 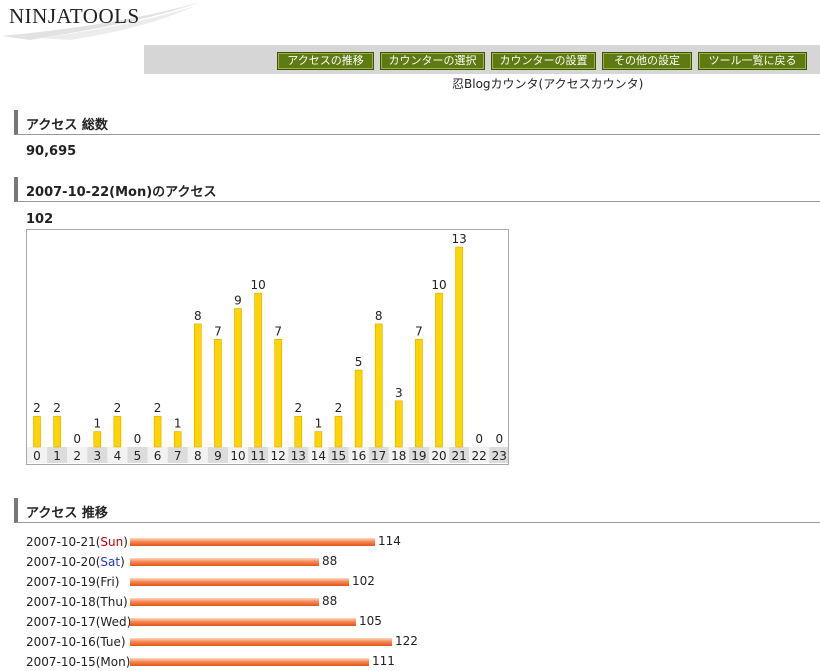 What do you see at coordinates (752, 61) in the screenshot?
I see `nav-back-to-tools-button: ツール一覧に戻る` at bounding box center [752, 61].